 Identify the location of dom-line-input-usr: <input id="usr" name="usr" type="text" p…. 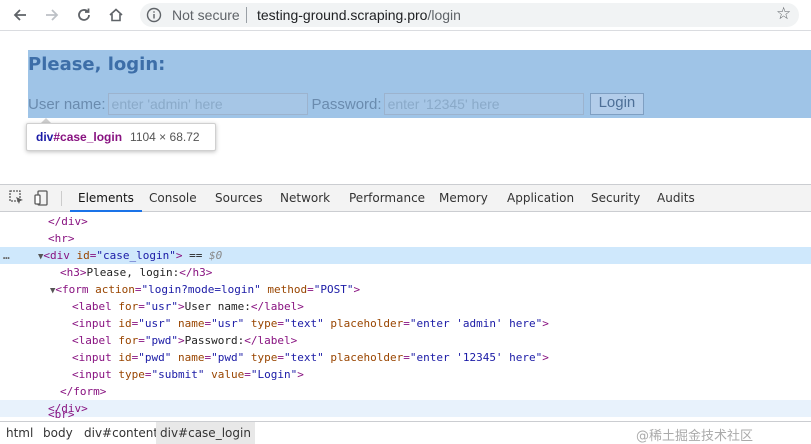
(405, 323).